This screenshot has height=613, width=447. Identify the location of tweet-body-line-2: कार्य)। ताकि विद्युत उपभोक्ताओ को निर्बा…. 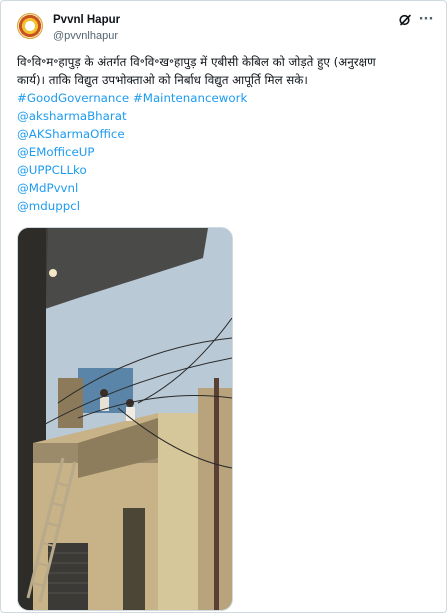
(162, 80).